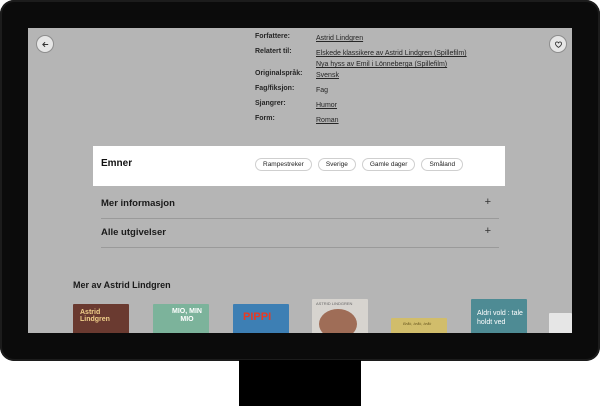 The height and width of the screenshot is (406, 600). I want to click on book-cover: Bråk, bråk, bråk, so click(419, 325).